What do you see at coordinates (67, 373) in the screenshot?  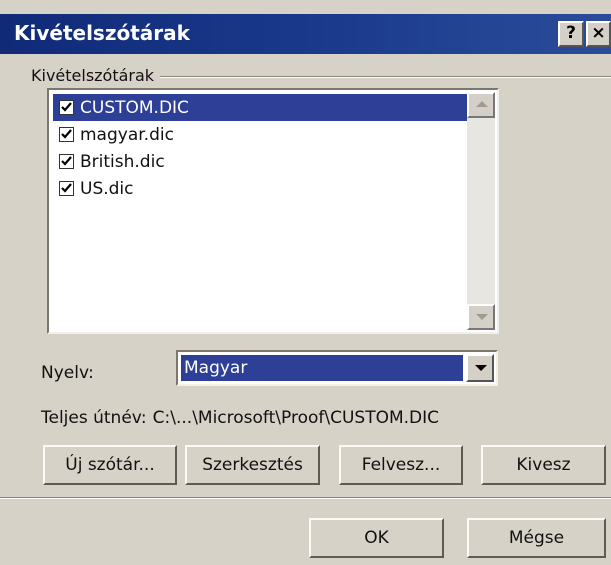 I see `language-label: Nyelv:` at bounding box center [67, 373].